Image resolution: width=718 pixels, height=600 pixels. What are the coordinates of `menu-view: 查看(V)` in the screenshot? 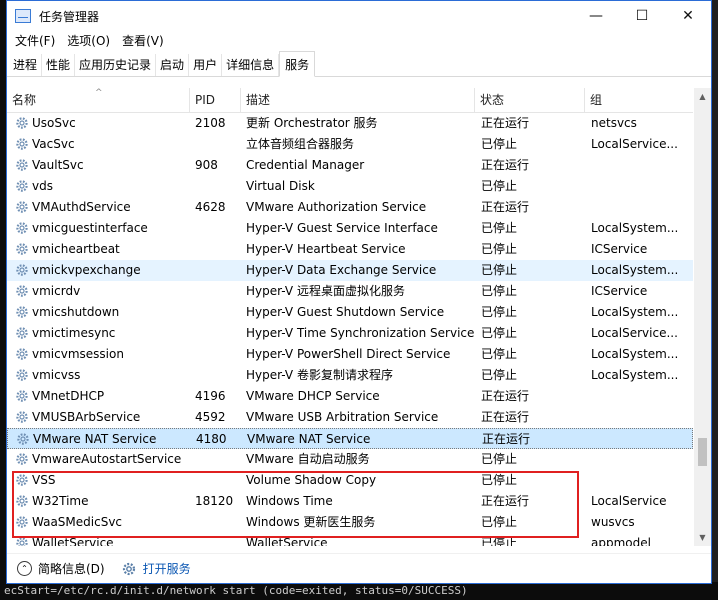 It's located at (143, 41).